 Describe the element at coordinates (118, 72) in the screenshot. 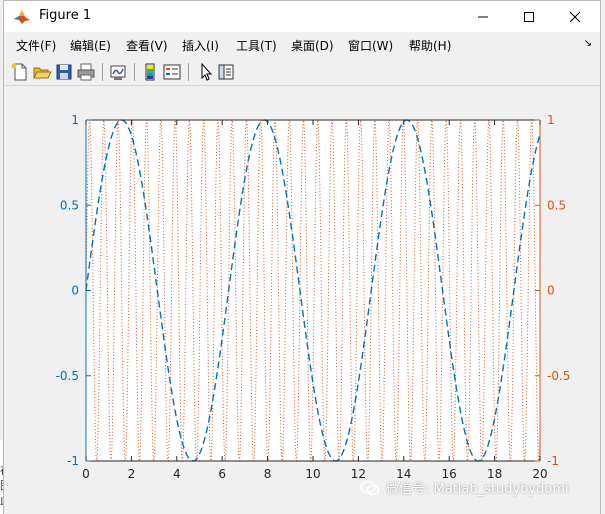

I see `link-plot-icon` at that location.